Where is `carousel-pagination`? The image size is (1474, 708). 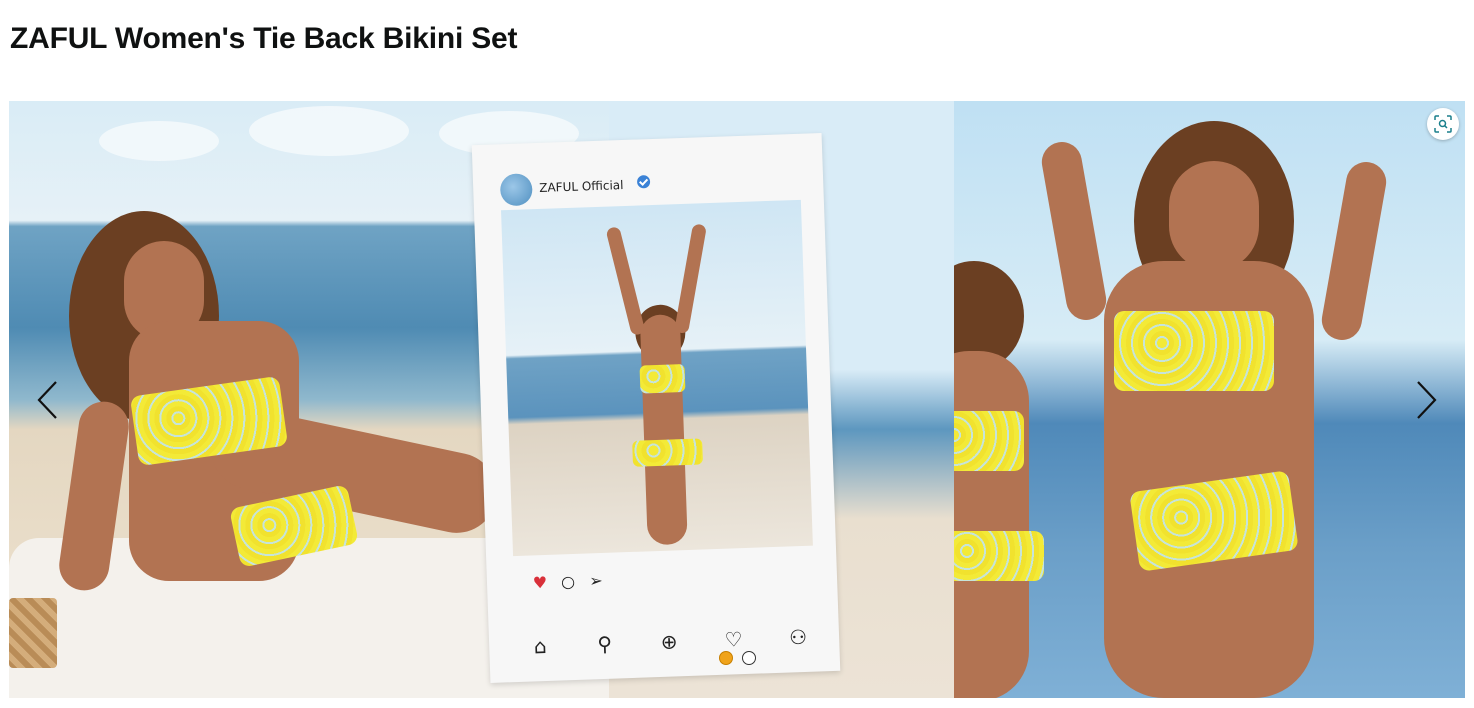 carousel-pagination is located at coordinates (737, 658).